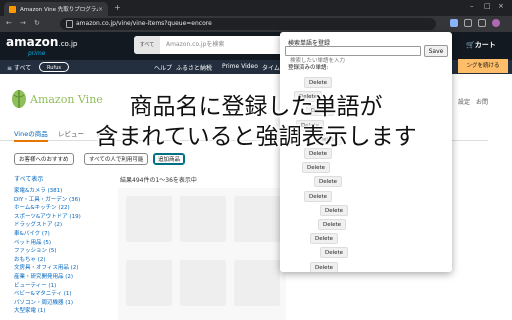  What do you see at coordinates (69, 24) in the screenshot?
I see `site-info-icon` at bounding box center [69, 24].